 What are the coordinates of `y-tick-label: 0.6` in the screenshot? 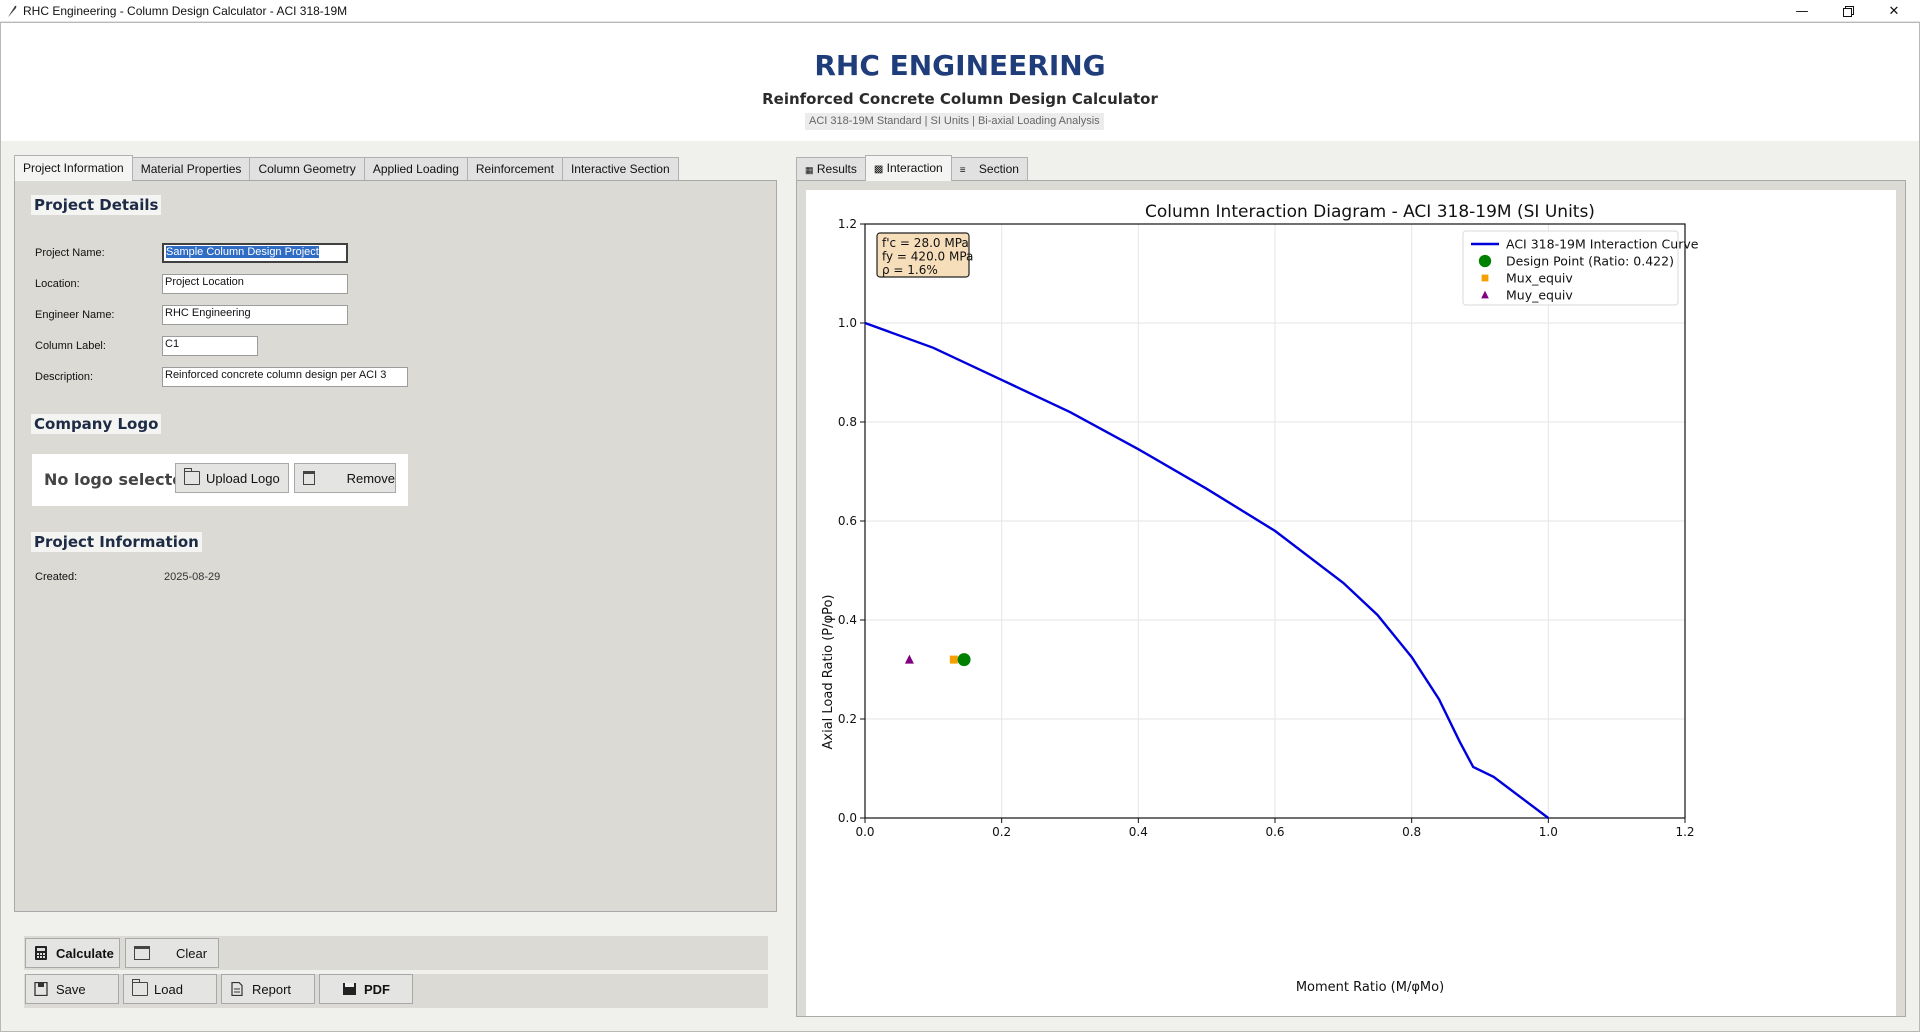 It's located at (847, 521).